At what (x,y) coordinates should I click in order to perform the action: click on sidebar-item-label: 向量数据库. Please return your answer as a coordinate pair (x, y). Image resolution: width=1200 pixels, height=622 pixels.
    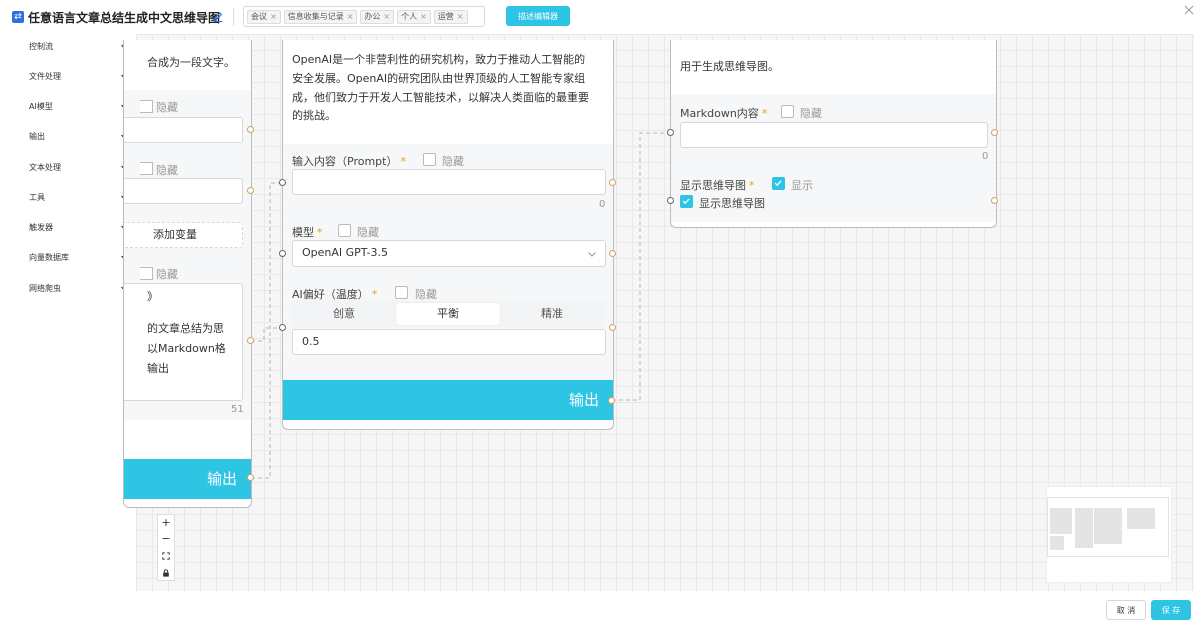
    Looking at the image, I should click on (49, 257).